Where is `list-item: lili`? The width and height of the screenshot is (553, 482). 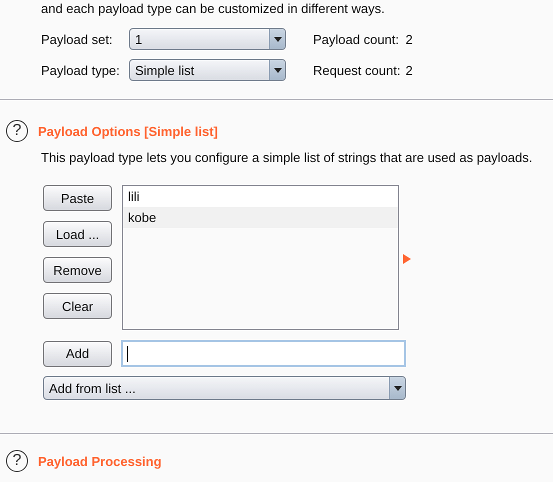 list-item: lili is located at coordinates (260, 196).